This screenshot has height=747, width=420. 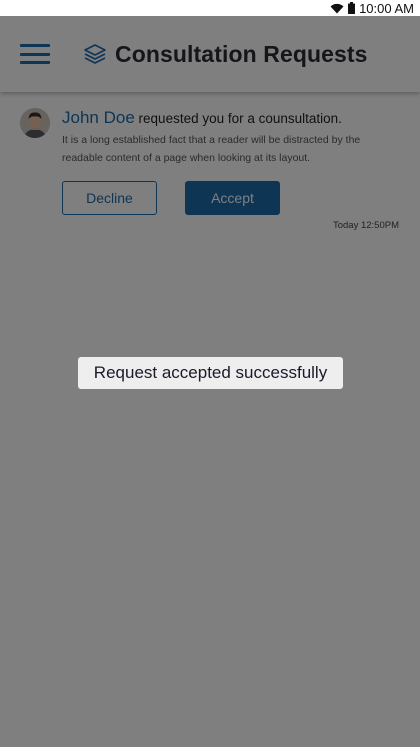 I want to click on status-time: 10:00 AM, so click(x=386, y=8).